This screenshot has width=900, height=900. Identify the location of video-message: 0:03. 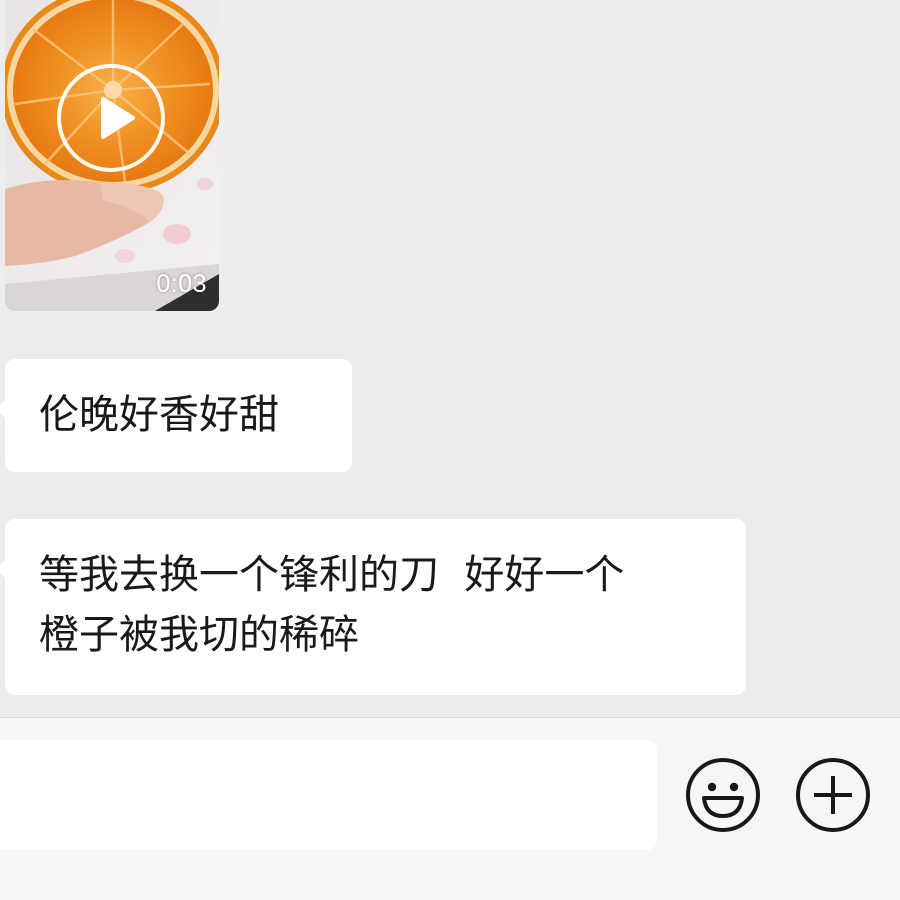
(112, 155).